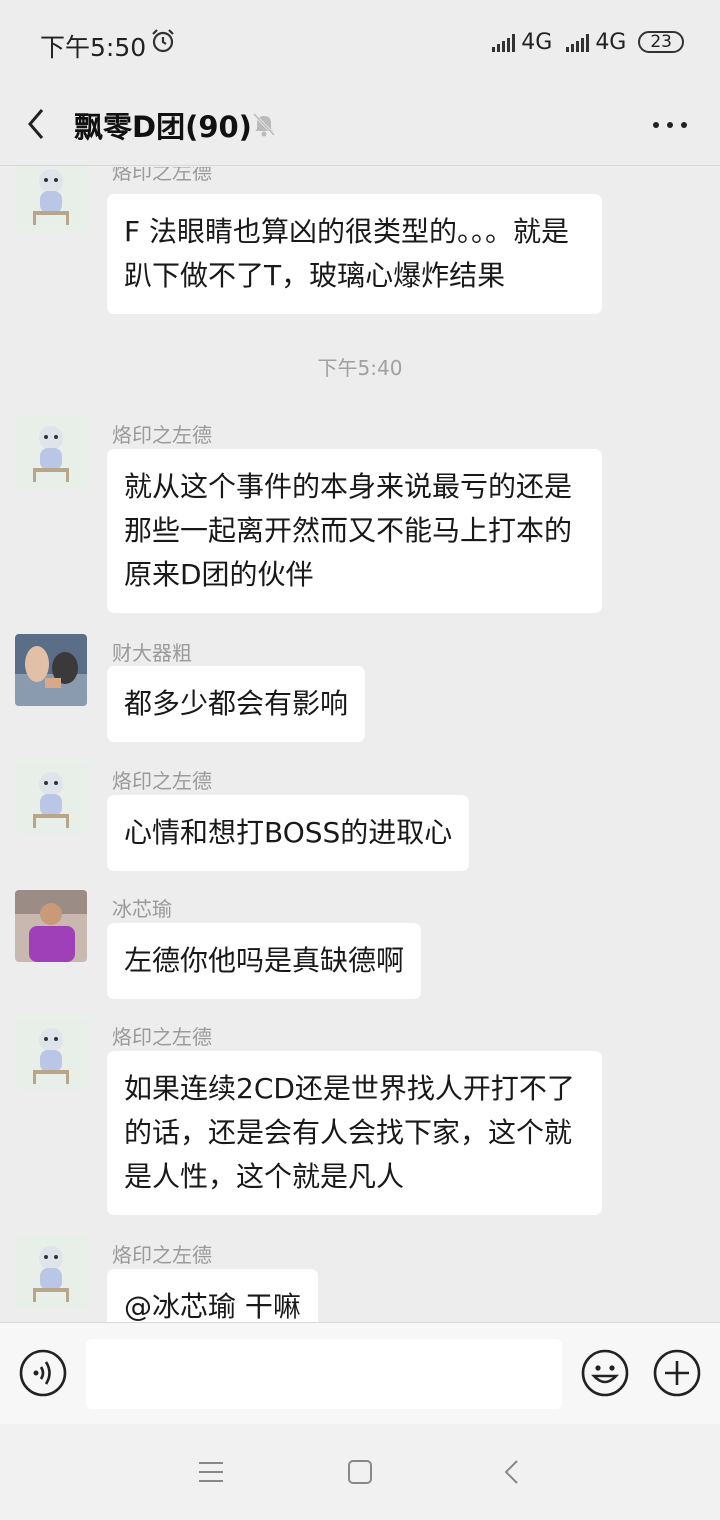 The image size is (720, 1520). What do you see at coordinates (264, 124) in the screenshot?
I see `mute-icon` at bounding box center [264, 124].